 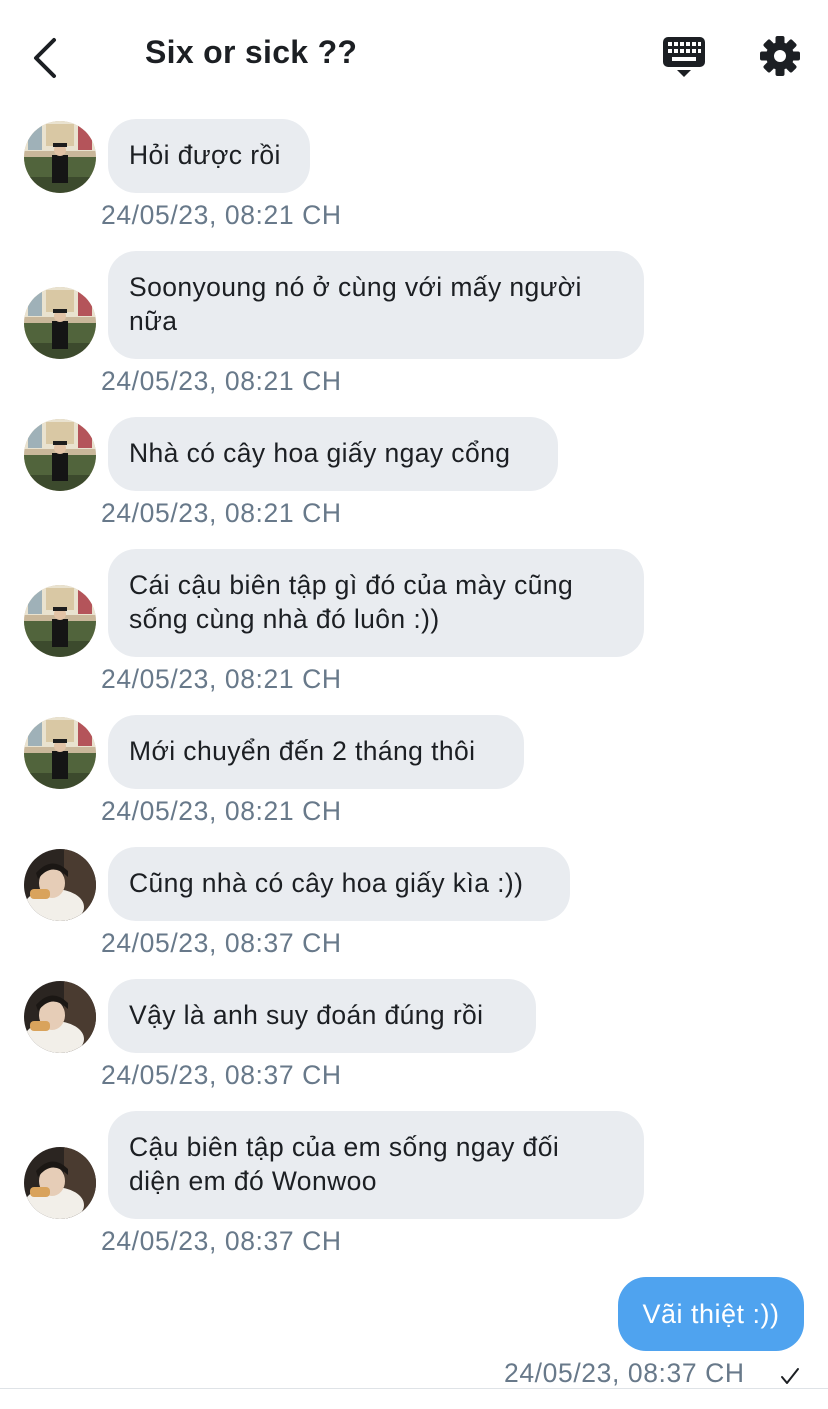 What do you see at coordinates (253, 1181) in the screenshot?
I see `message-text-line: diện em đó Wonwoo` at bounding box center [253, 1181].